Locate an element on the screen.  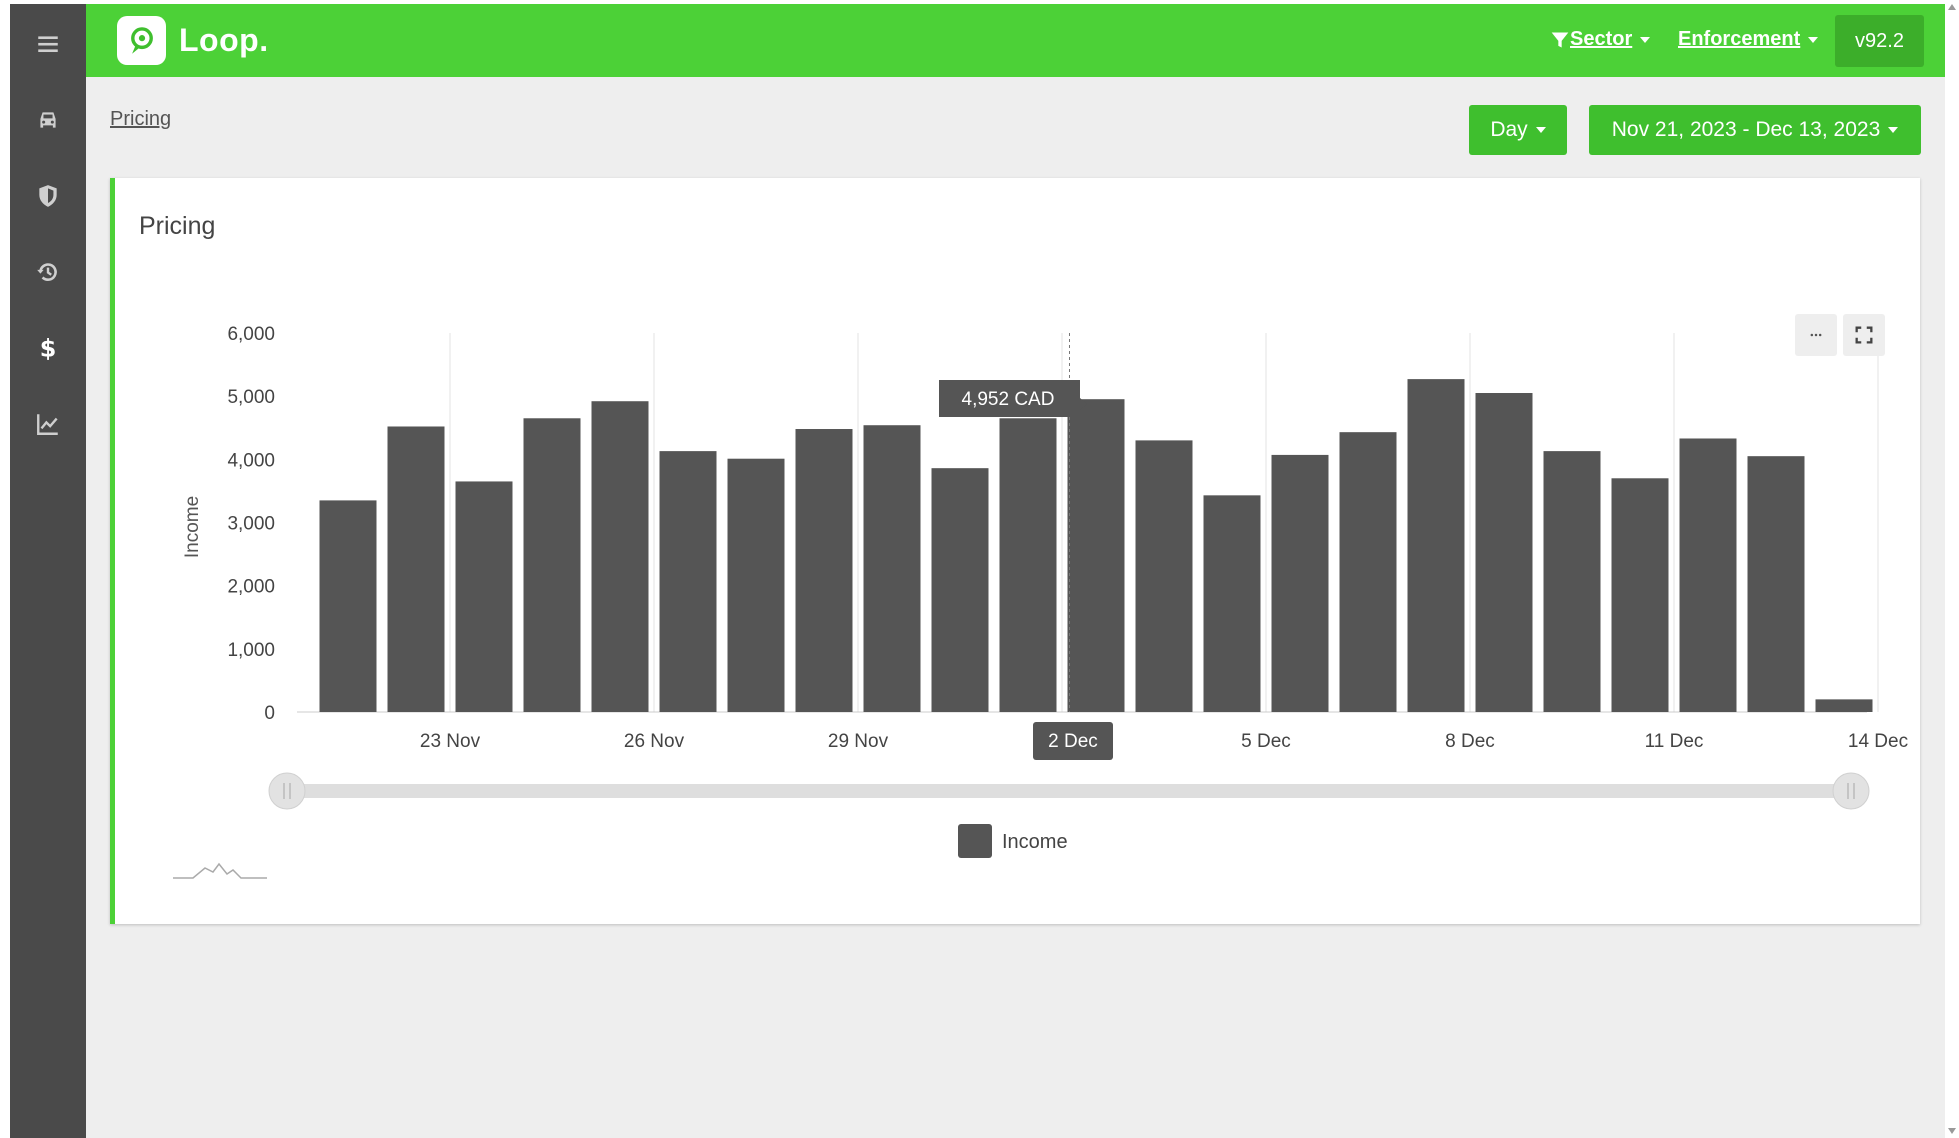
bar-11-dec is located at coordinates (1708, 575).